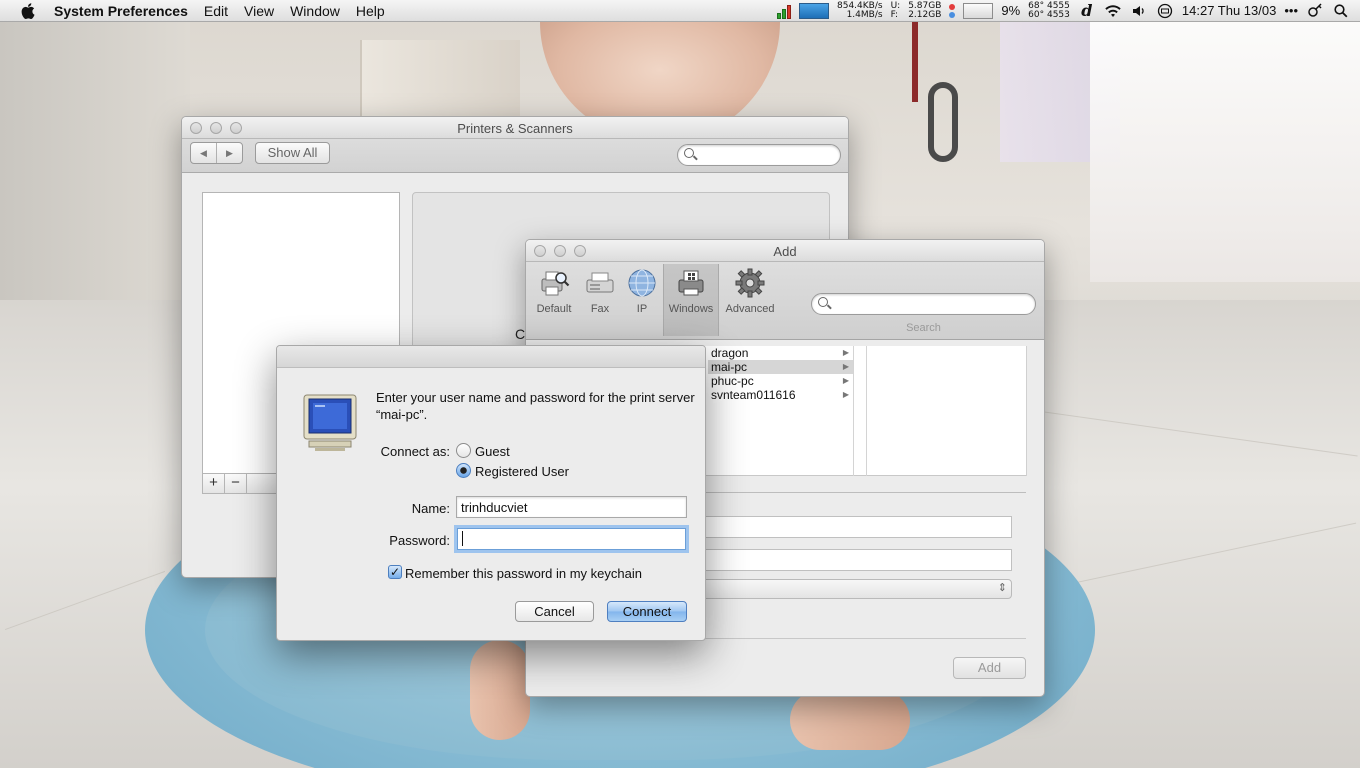 This screenshot has width=1360, height=768. Describe the element at coordinates (430, 508) in the screenshot. I see `name-label: Name:` at that location.